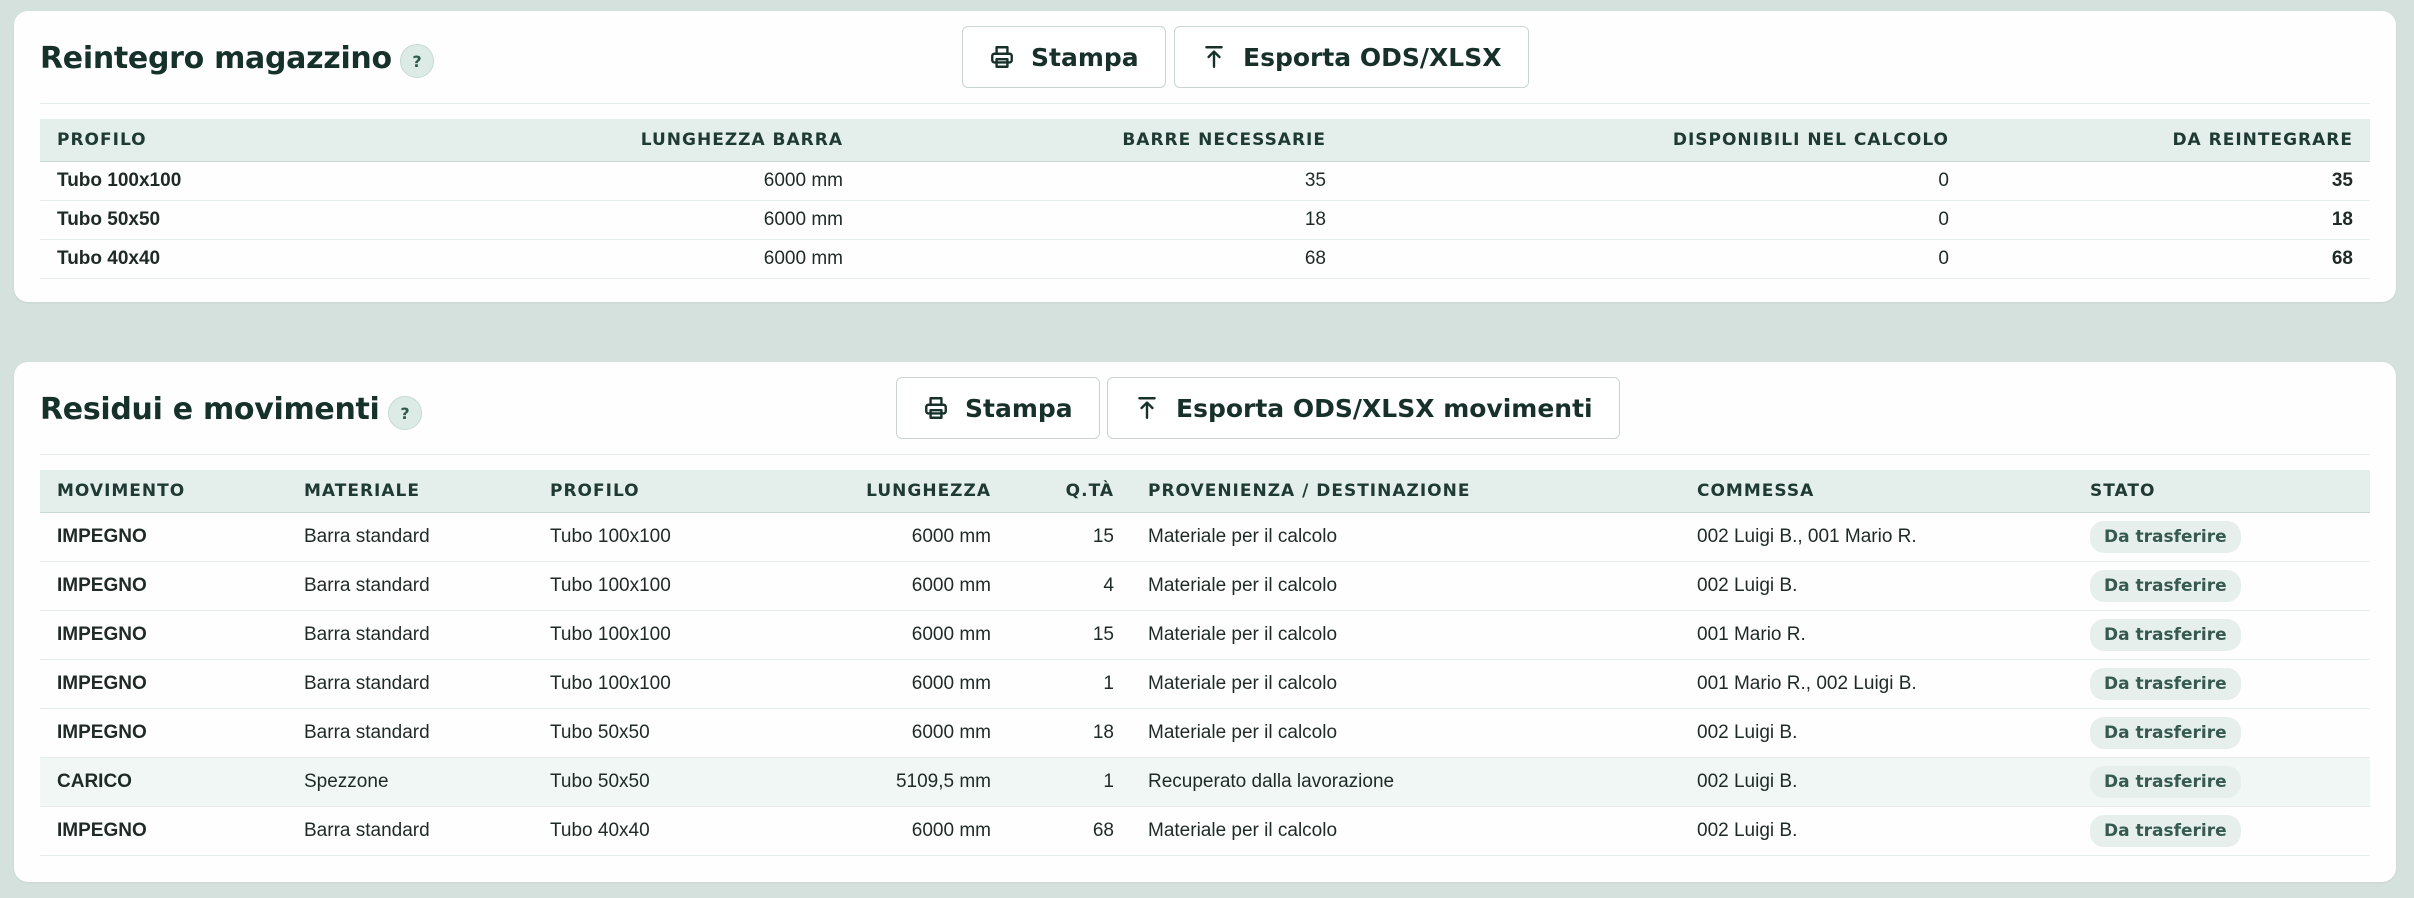 The height and width of the screenshot is (898, 2414). I want to click on residui-export-button: Esporta ODS/XLSX movimenti, so click(1363, 408).